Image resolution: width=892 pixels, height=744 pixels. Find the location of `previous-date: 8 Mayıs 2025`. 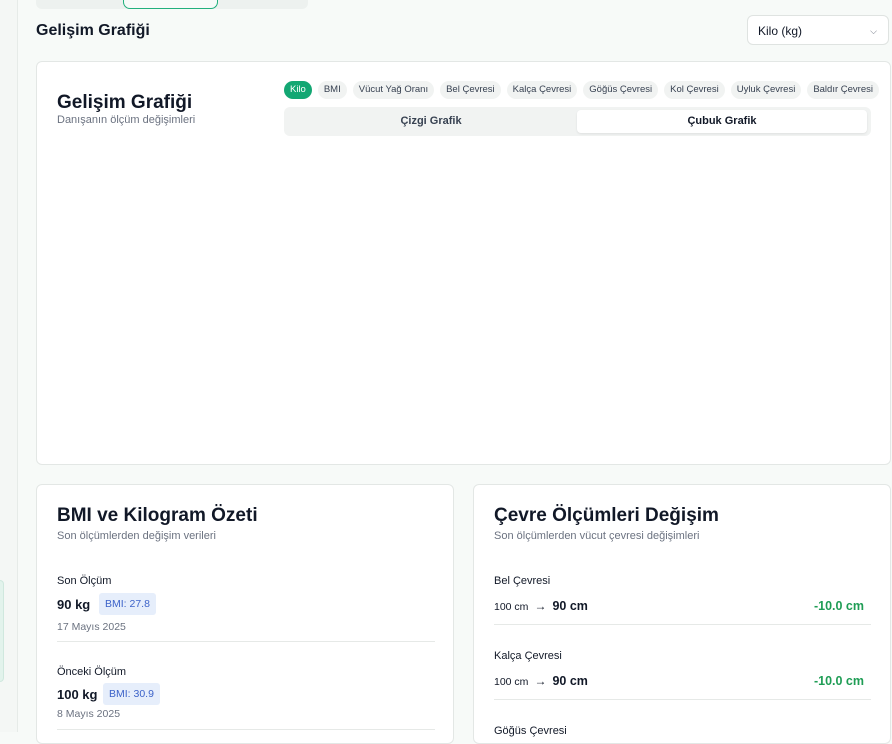

previous-date: 8 Mayıs 2025 is located at coordinates (89, 714).